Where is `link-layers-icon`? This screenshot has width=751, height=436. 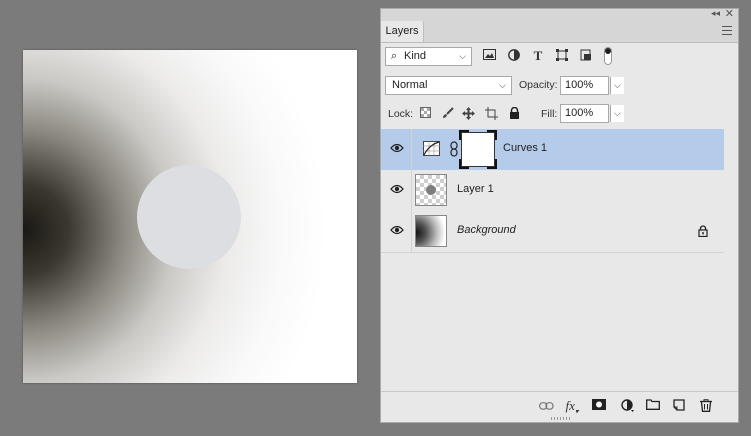
link-layers-icon is located at coordinates (546, 406).